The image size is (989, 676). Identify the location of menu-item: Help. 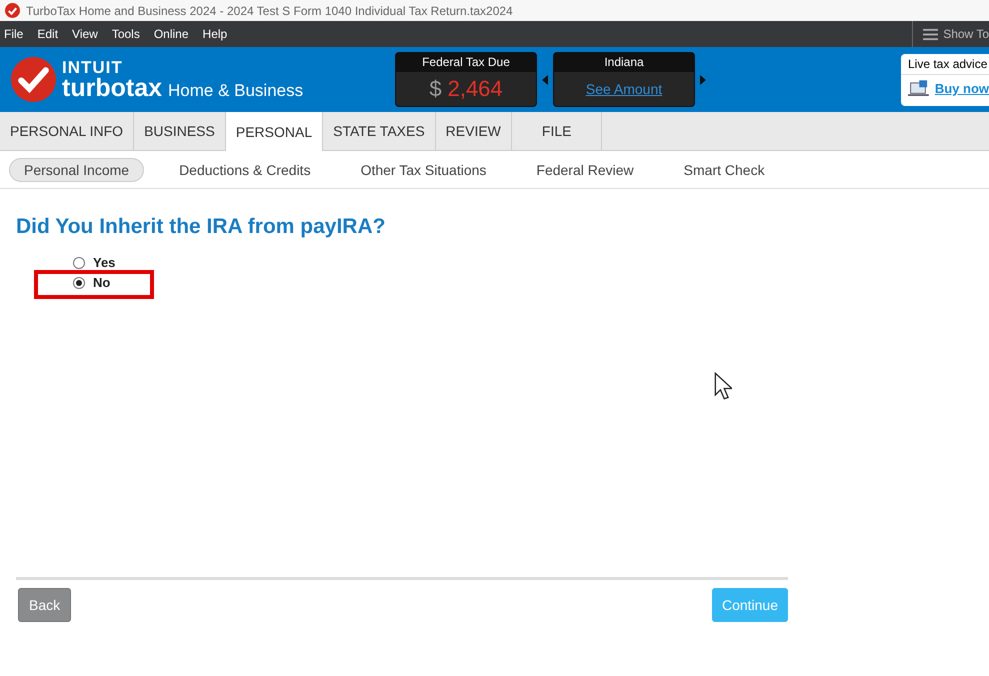
(215, 34).